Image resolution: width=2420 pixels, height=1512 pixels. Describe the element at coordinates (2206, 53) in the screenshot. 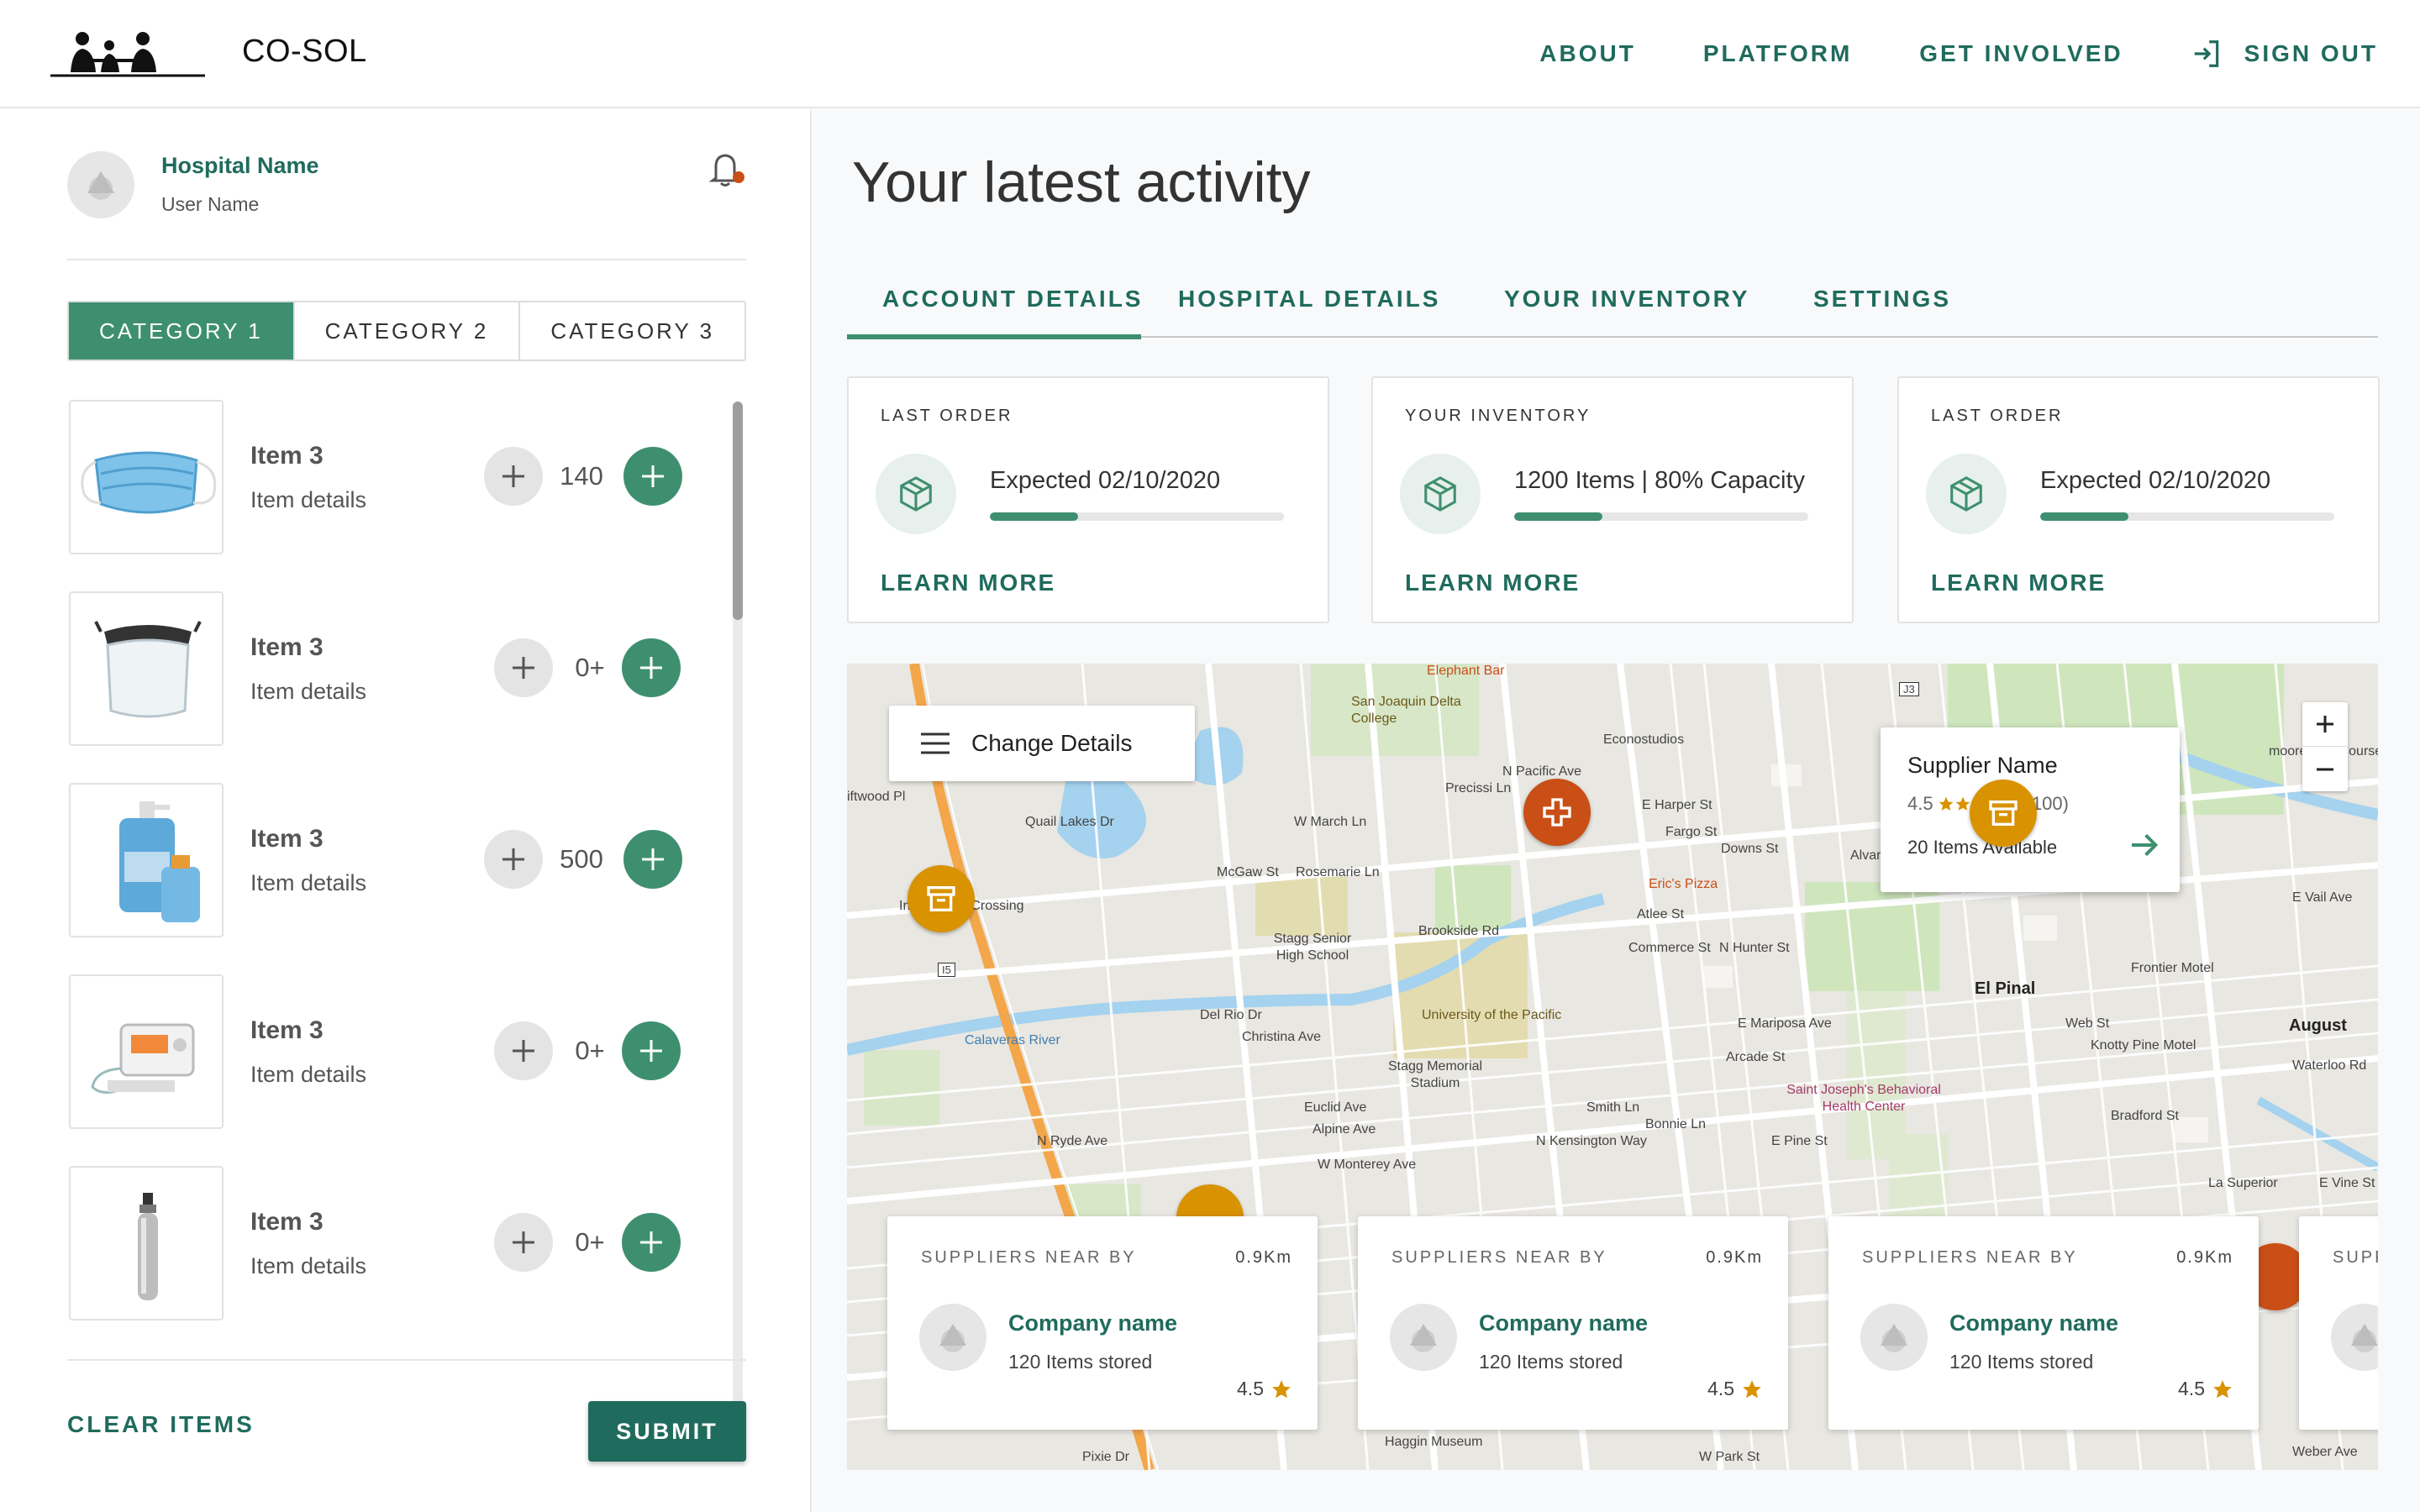

I see `sign-out-icon` at that location.